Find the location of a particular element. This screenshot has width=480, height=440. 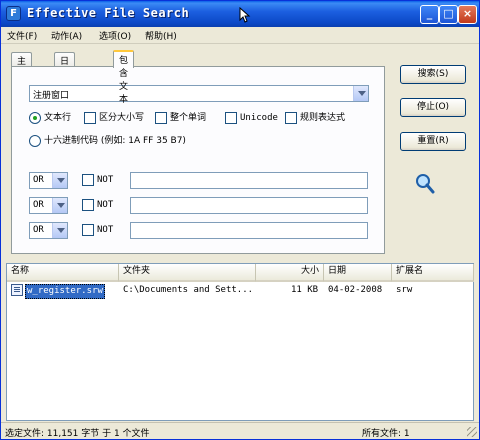

tab-date-size: 日期和大小 is located at coordinates (65, 85).